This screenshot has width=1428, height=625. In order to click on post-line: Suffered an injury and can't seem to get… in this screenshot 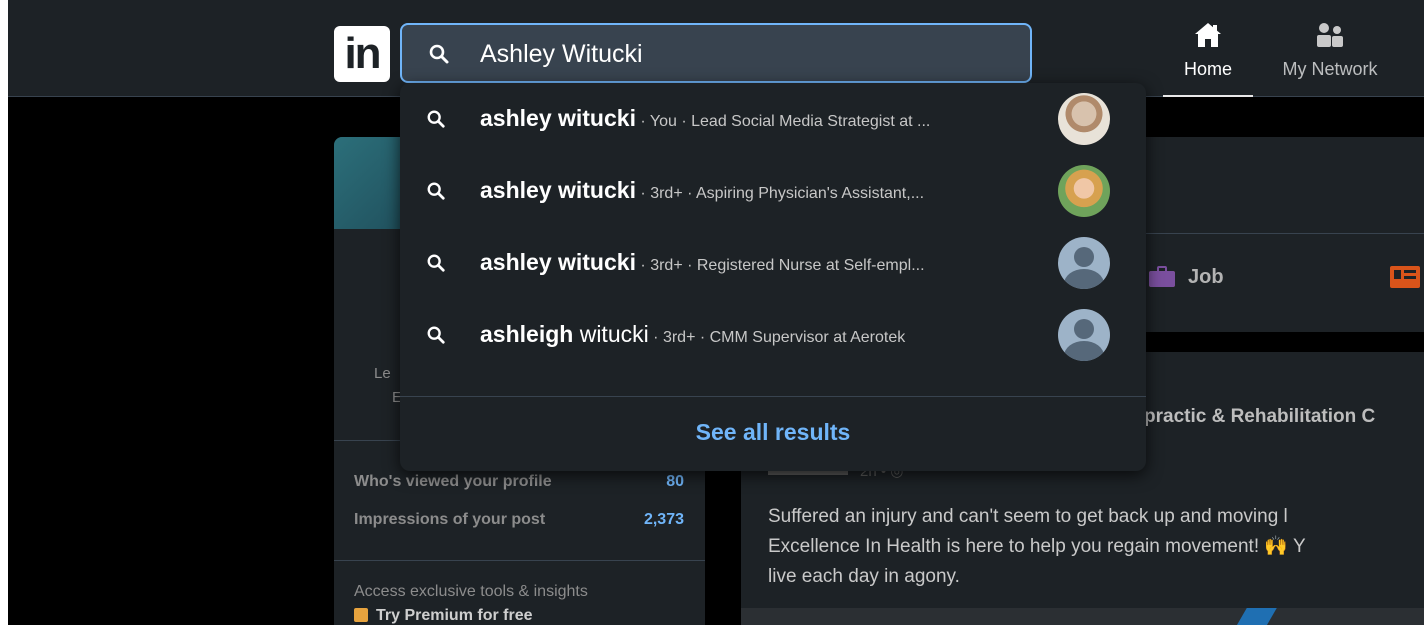, I will do `click(1028, 516)`.